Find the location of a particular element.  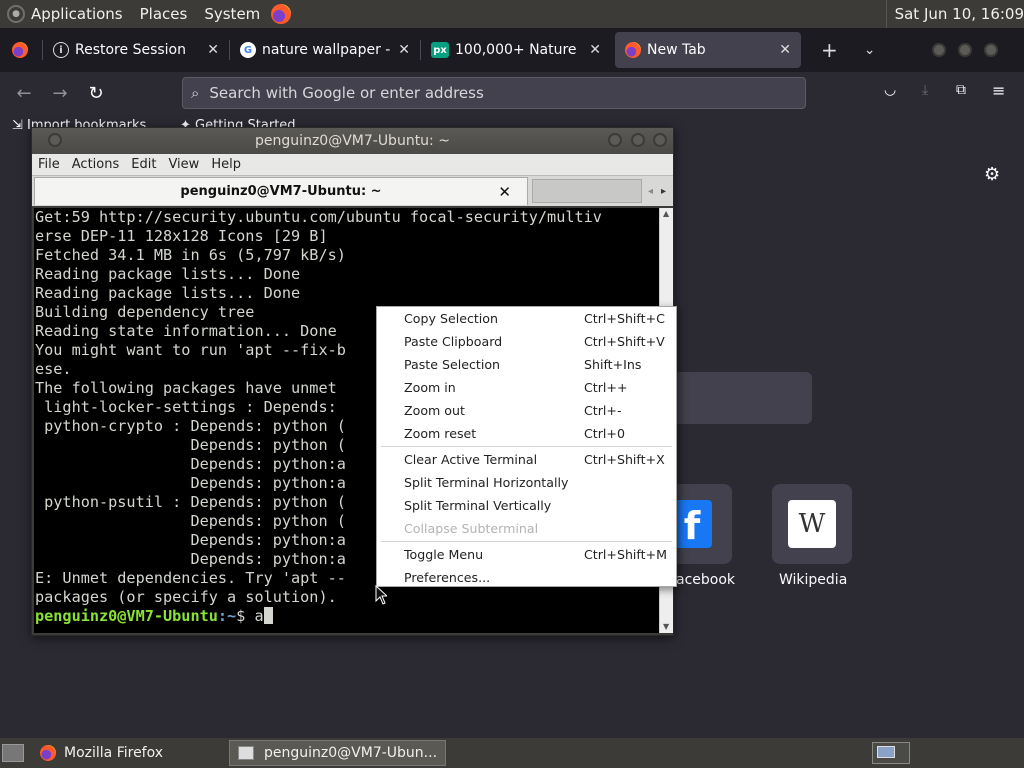

wikipedia-icon: W is located at coordinates (812, 524).